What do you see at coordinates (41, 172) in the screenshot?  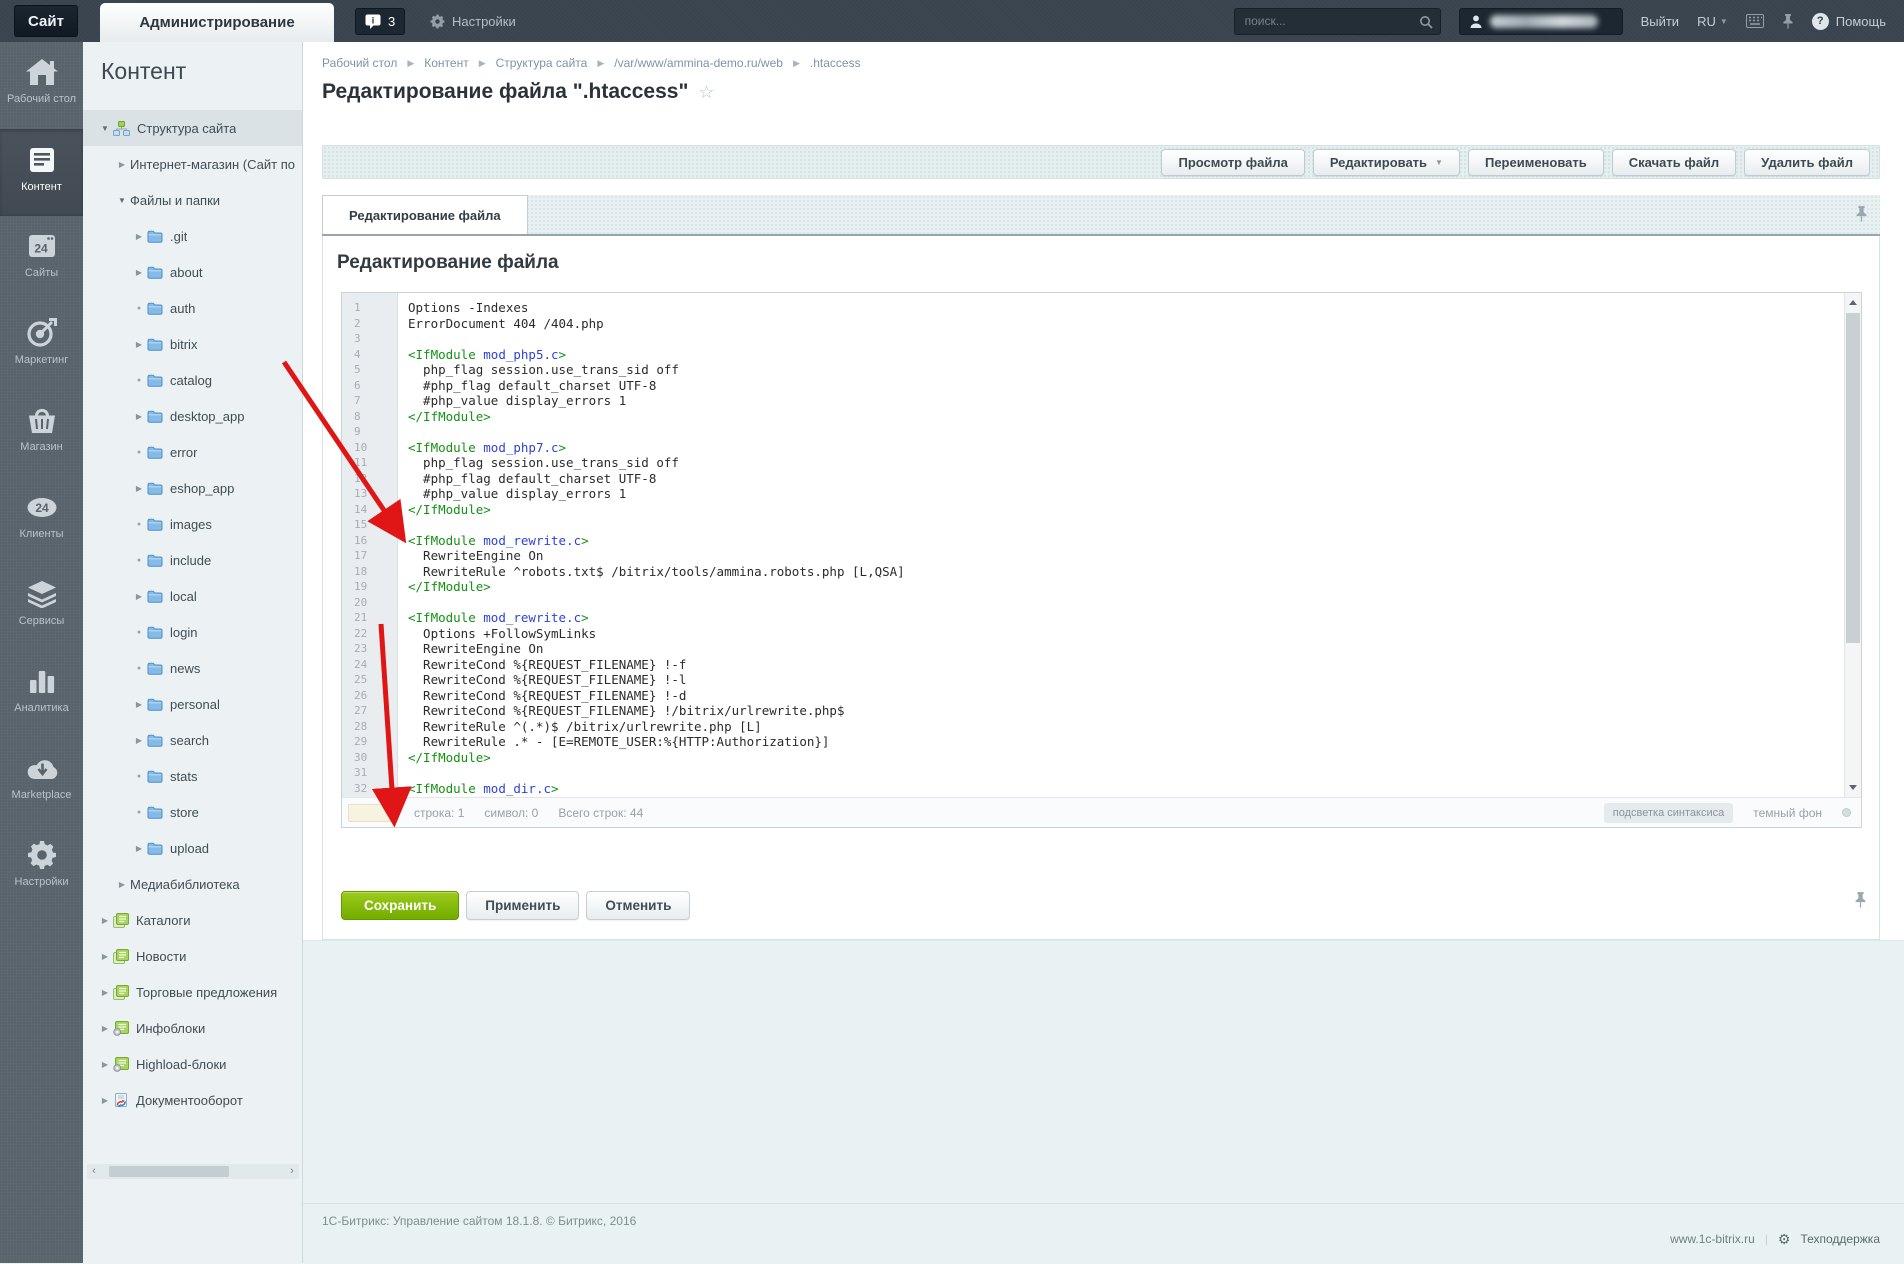 I see `rail-item-content: Контент` at bounding box center [41, 172].